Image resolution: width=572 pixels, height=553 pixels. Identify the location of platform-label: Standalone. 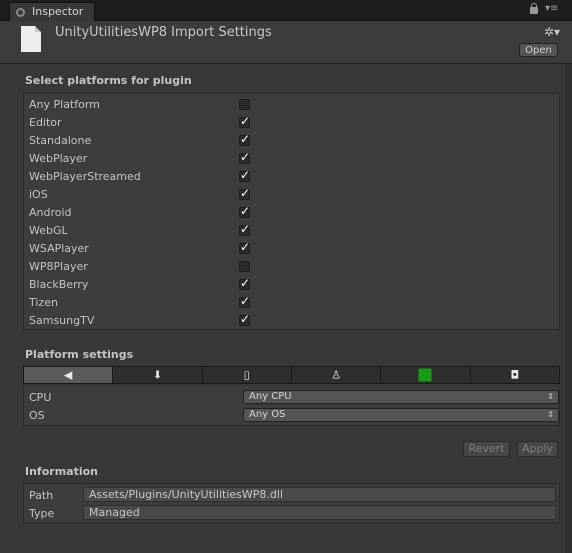
(60, 140).